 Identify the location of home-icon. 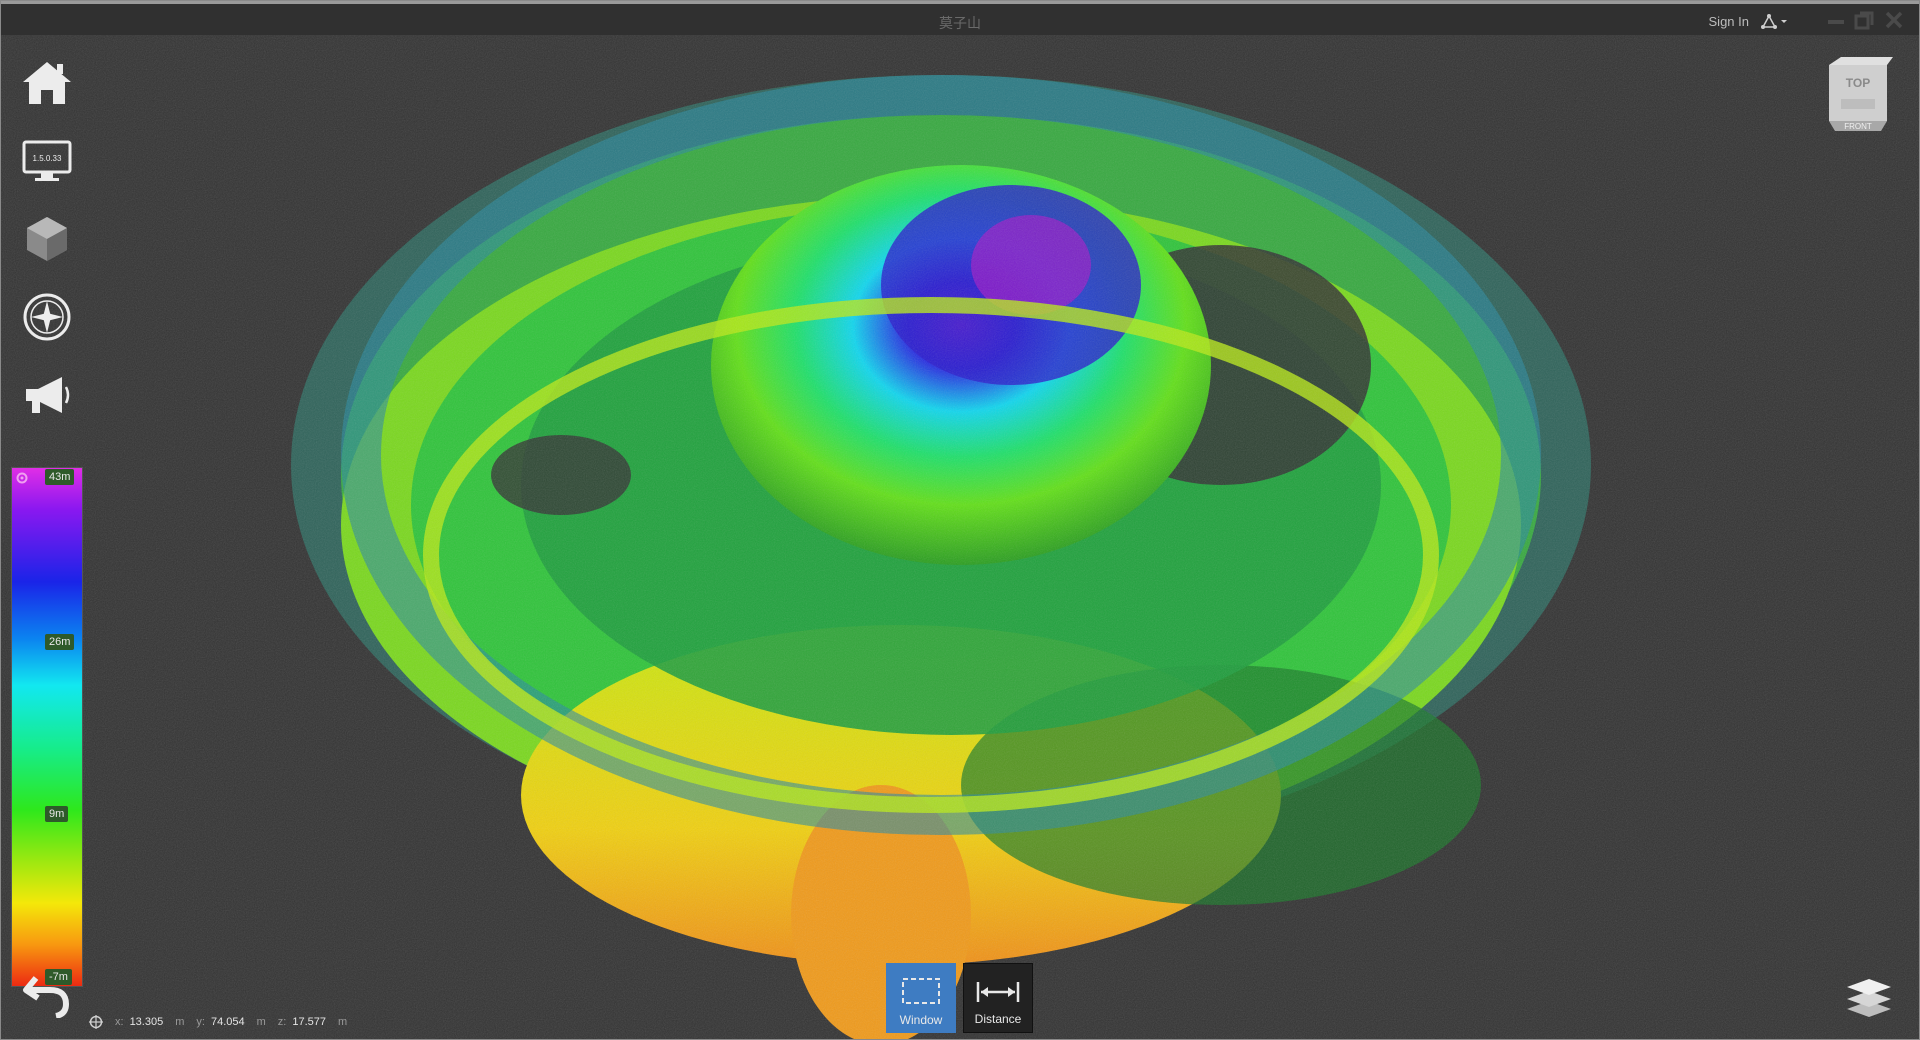
(47, 83).